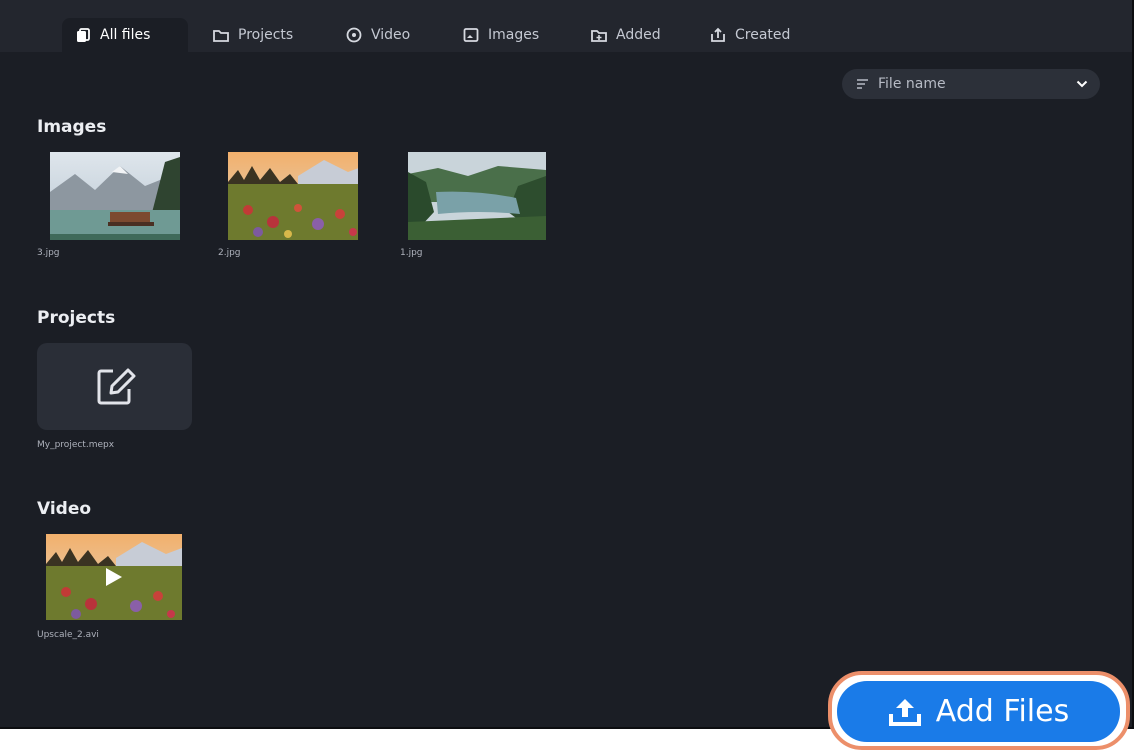 This screenshot has height=752, width=1140. I want to click on image-icon, so click(471, 35).